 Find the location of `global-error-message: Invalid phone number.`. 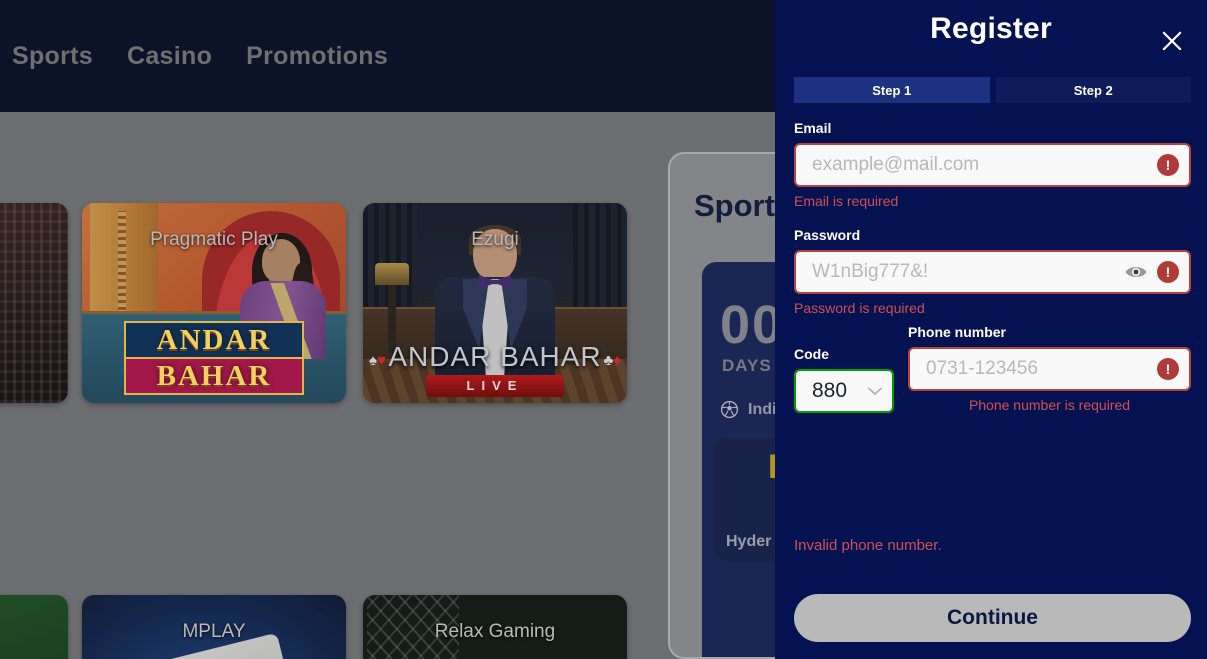

global-error-message: Invalid phone number. is located at coordinates (868, 545).